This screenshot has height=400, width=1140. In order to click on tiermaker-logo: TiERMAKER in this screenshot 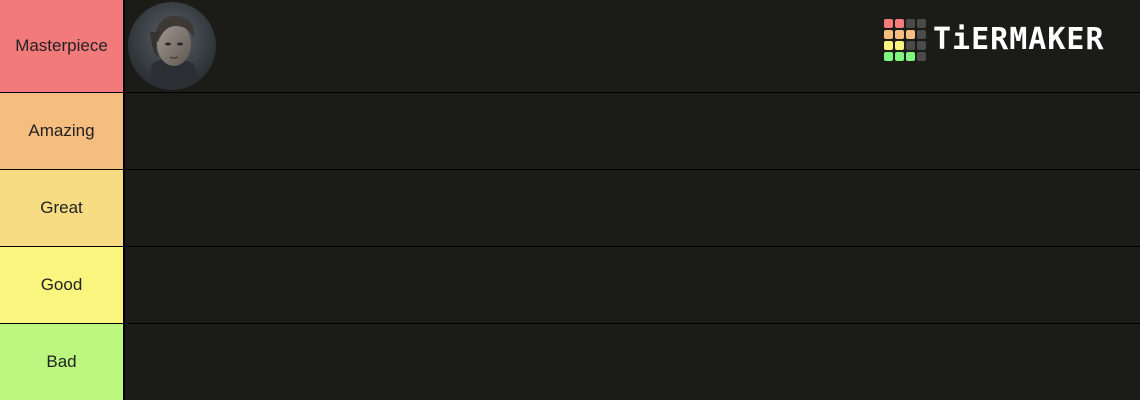, I will do `click(994, 40)`.